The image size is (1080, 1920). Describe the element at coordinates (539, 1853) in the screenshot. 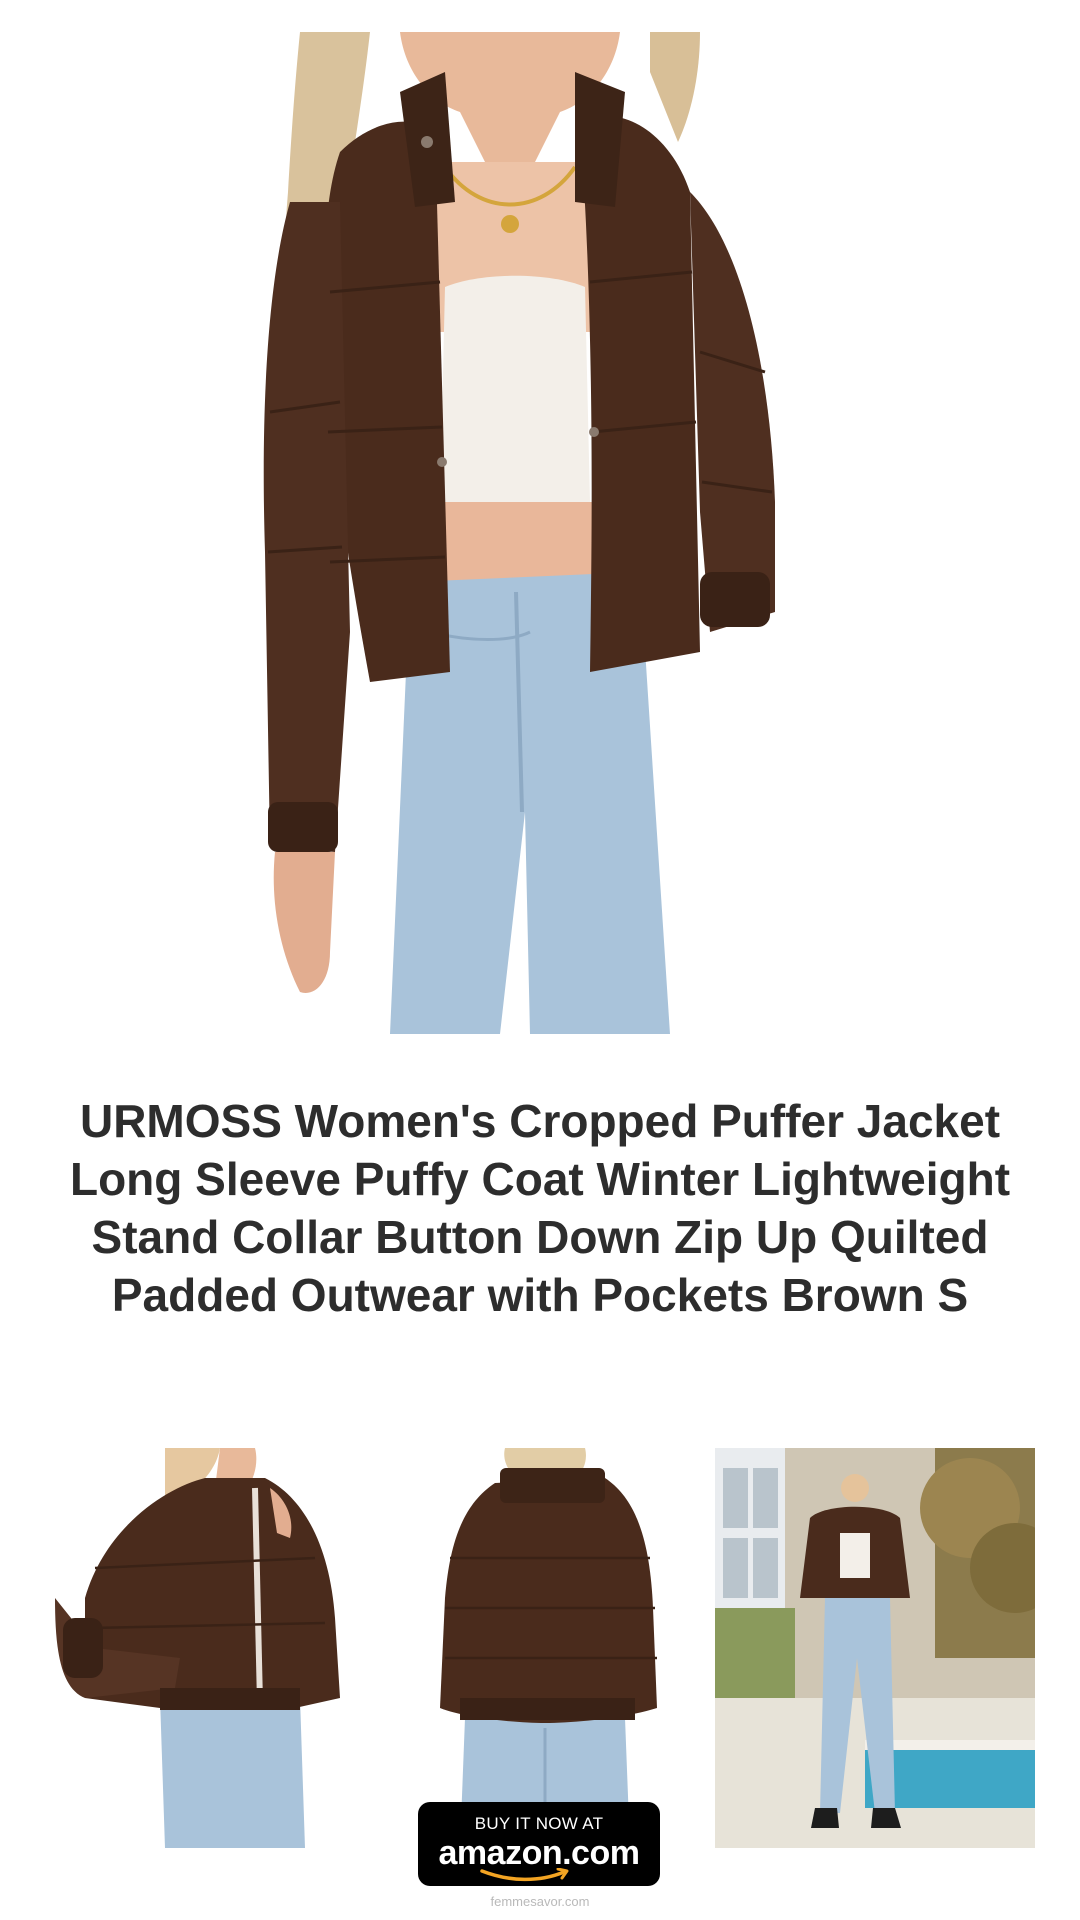

I see `amazon-logo-text: amazon.com` at that location.